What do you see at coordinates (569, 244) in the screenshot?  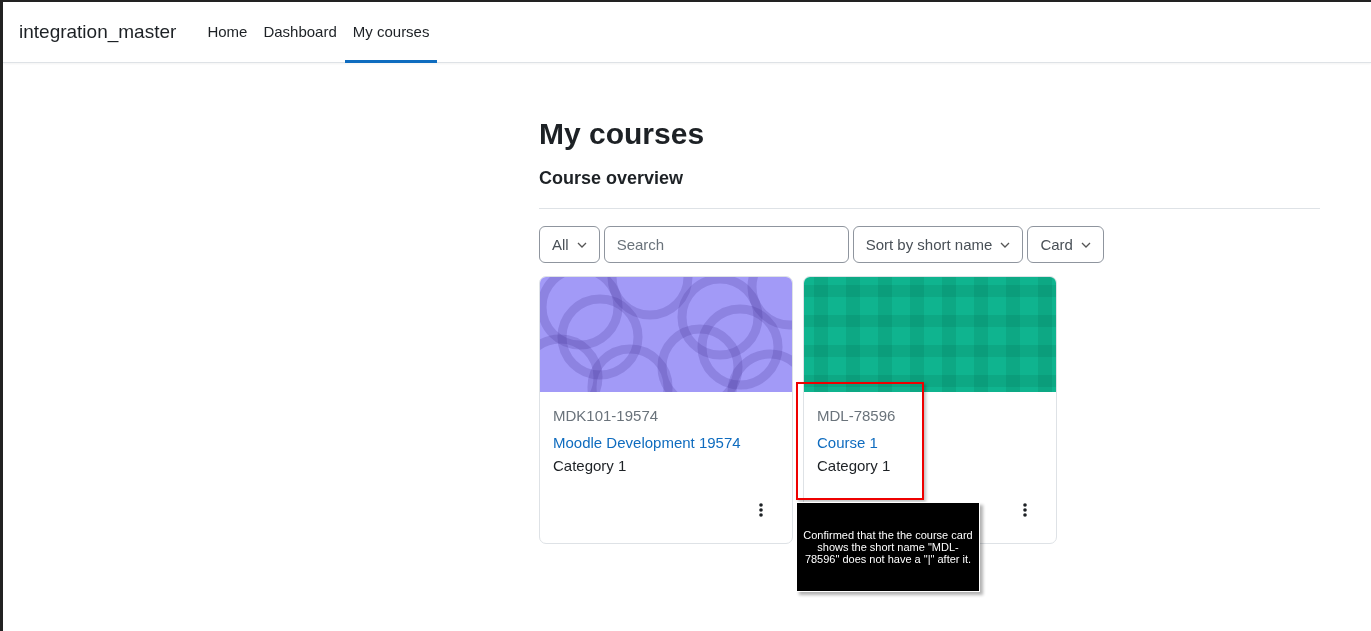 I see `grouping-dropdown: All` at bounding box center [569, 244].